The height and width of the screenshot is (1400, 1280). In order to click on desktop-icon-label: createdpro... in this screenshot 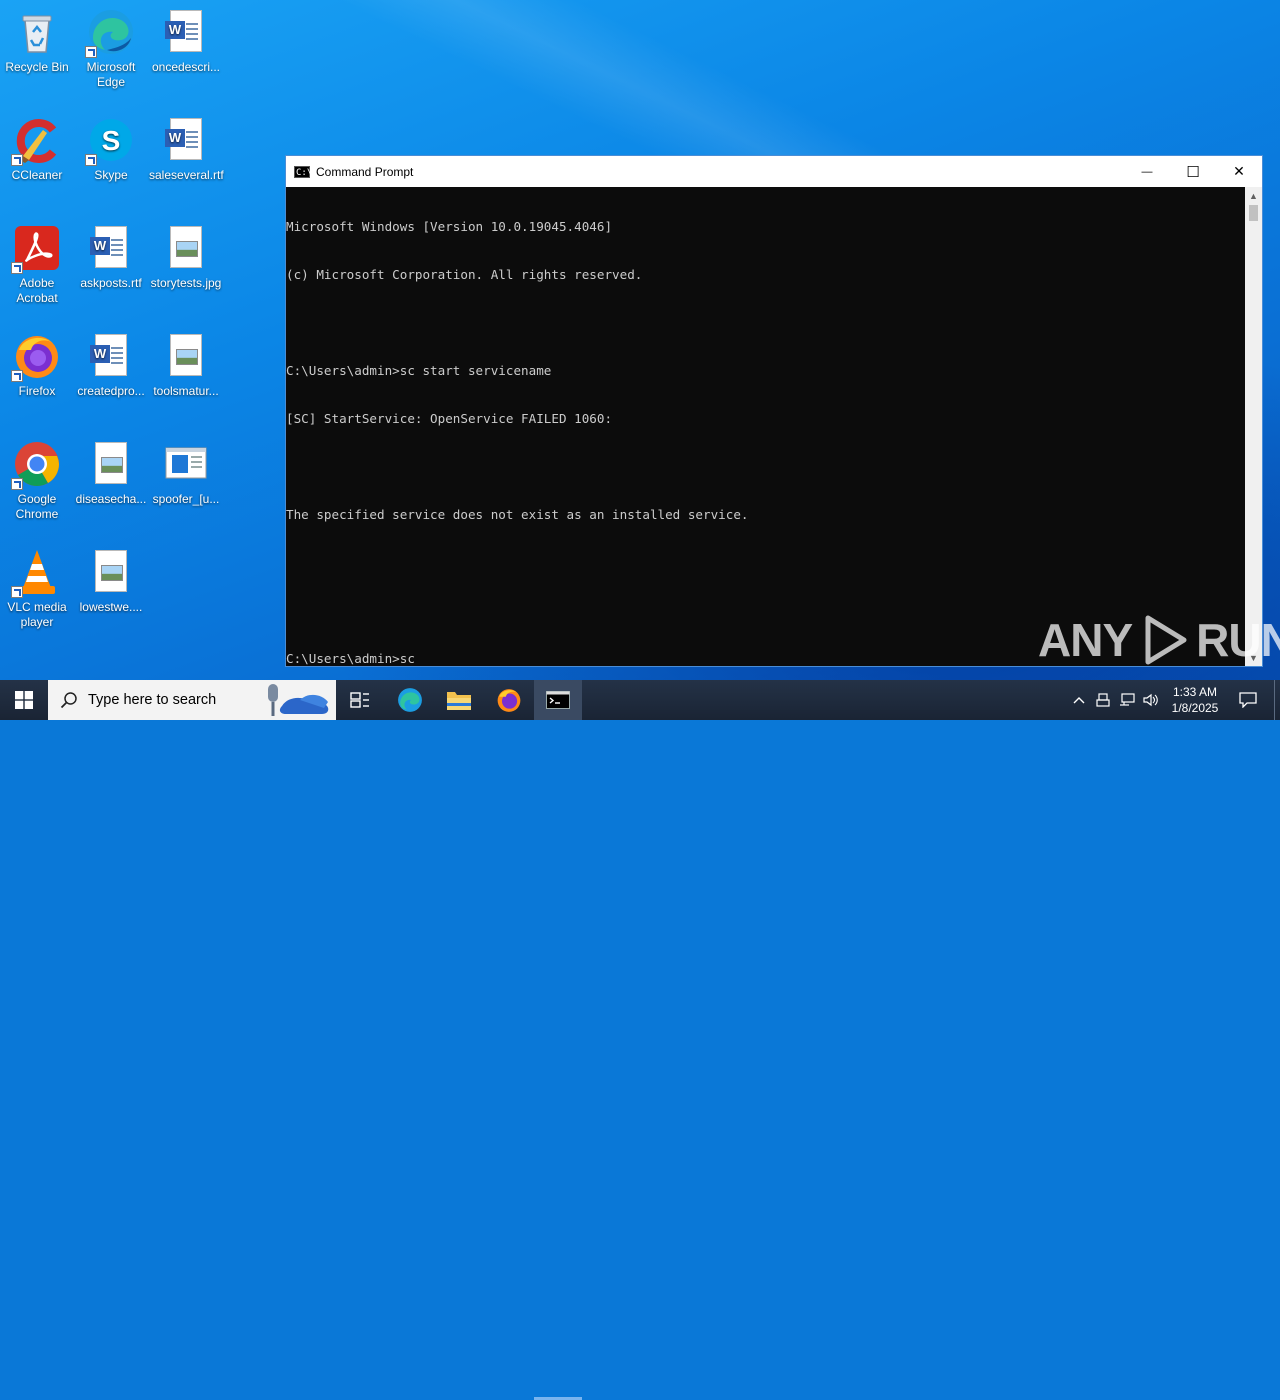, I will do `click(111, 391)`.